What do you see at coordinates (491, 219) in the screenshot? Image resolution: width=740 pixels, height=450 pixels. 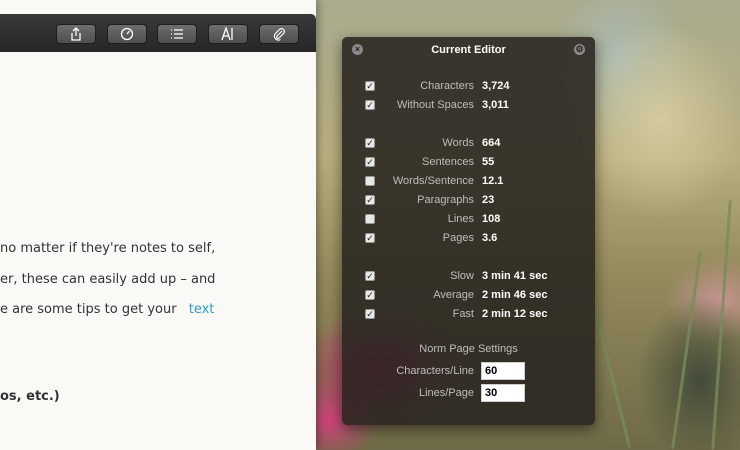 I see `stat-value: 108` at bounding box center [491, 219].